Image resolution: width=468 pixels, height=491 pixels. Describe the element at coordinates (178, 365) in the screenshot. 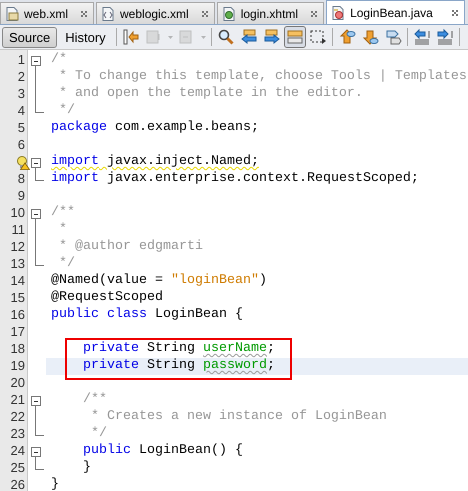

I see `code-line: private String password;` at that location.